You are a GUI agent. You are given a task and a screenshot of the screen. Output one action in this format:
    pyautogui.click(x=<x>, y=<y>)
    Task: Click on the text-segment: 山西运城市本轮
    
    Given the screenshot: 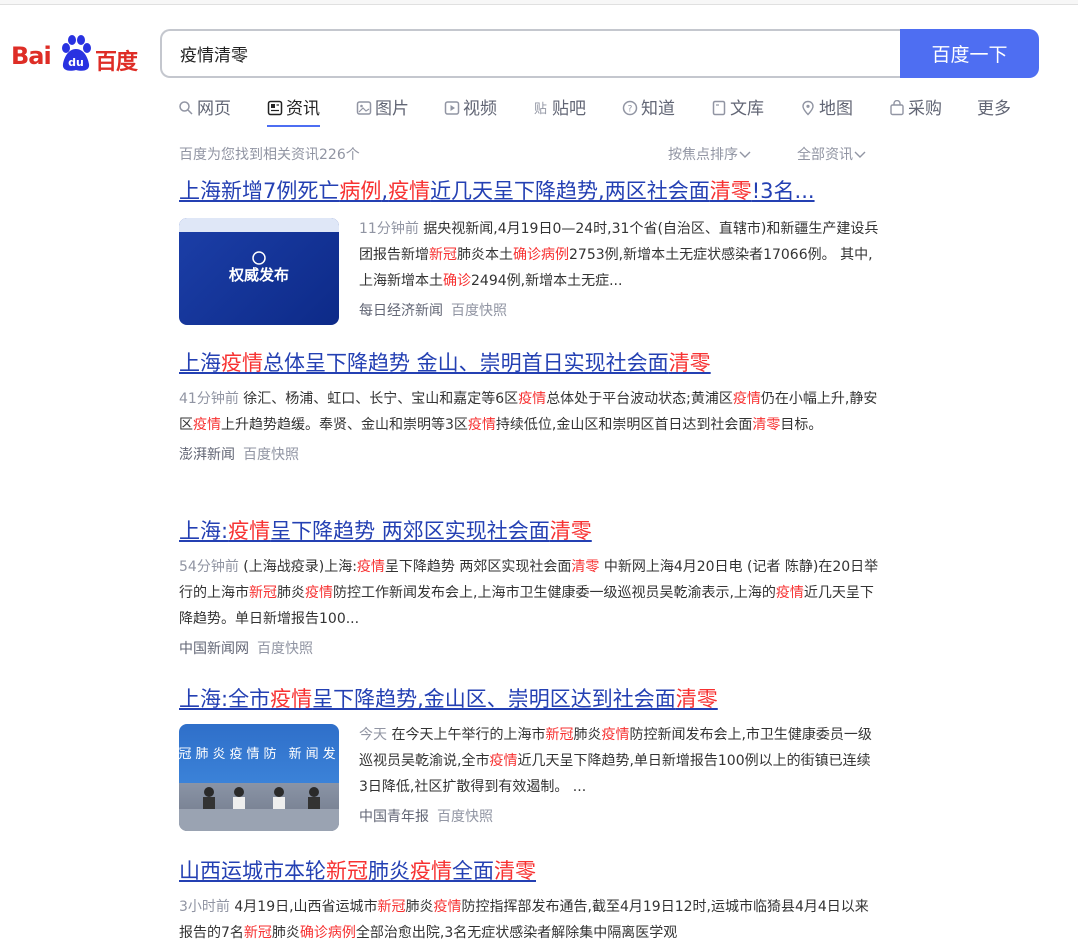 What is the action you would take?
    pyautogui.click(x=252, y=871)
    